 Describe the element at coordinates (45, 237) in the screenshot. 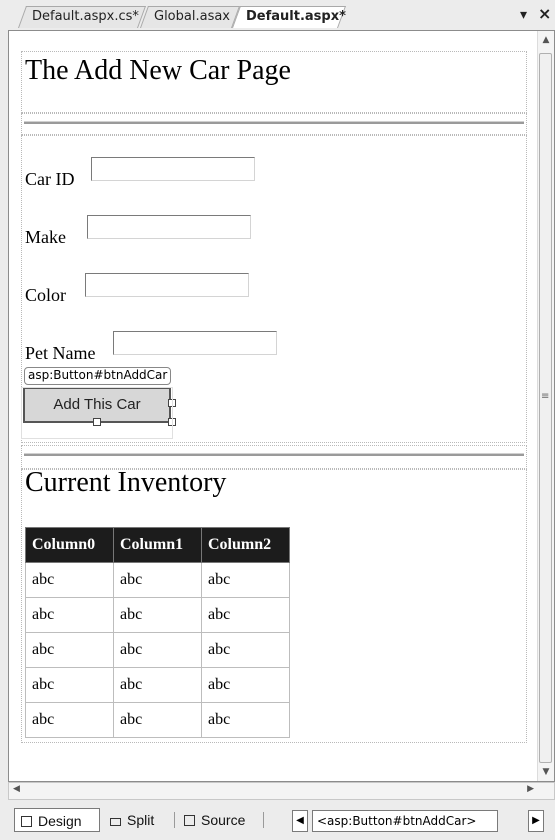

I see `make-label: Make` at that location.